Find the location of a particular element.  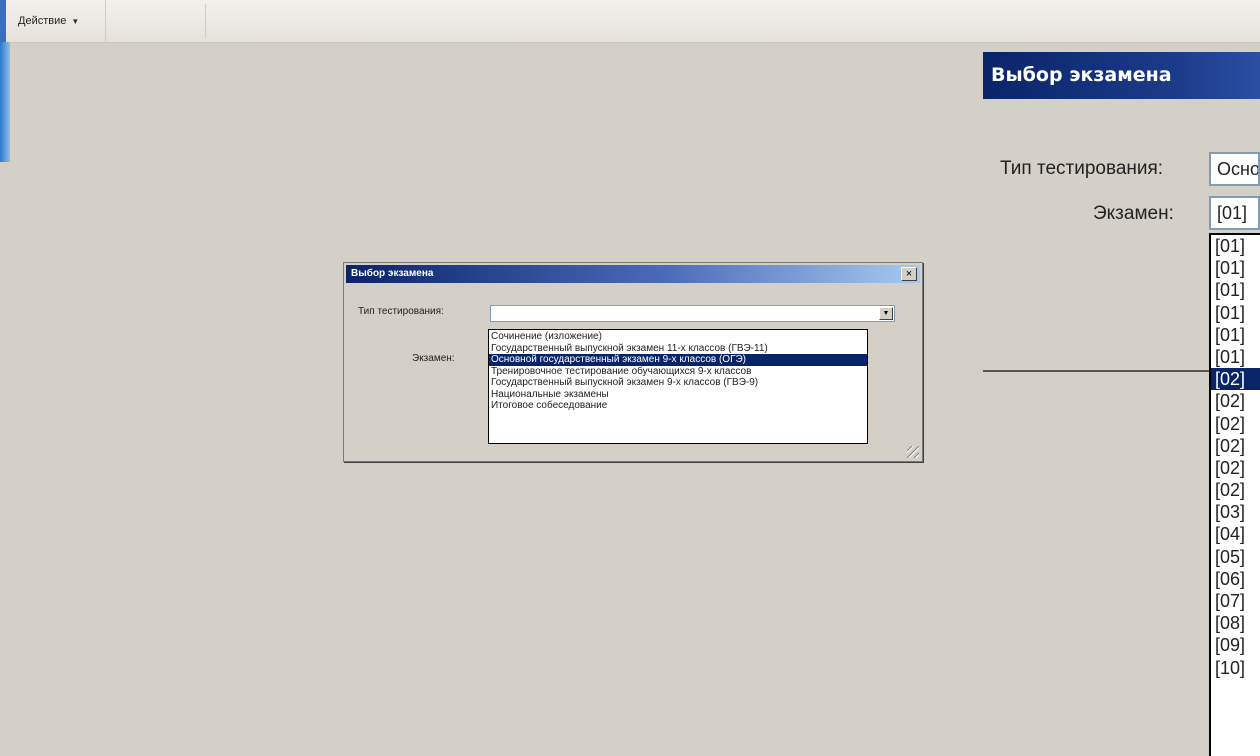

zoomed-exam-label: Экзамен: is located at coordinates (1133, 213).